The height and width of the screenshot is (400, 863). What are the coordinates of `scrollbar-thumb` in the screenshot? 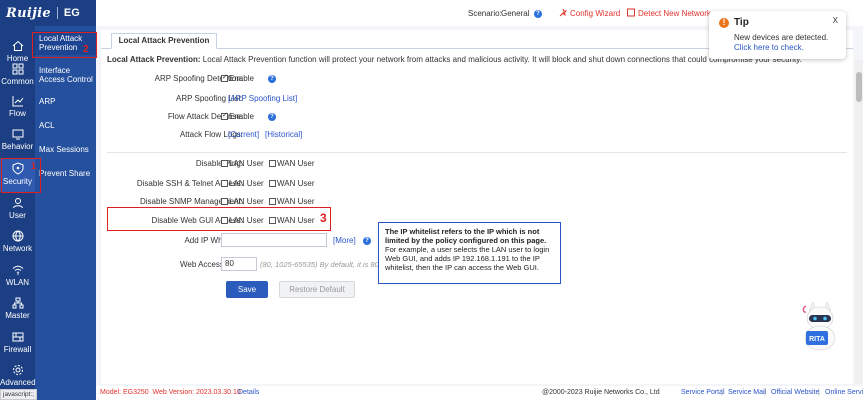 It's located at (859, 87).